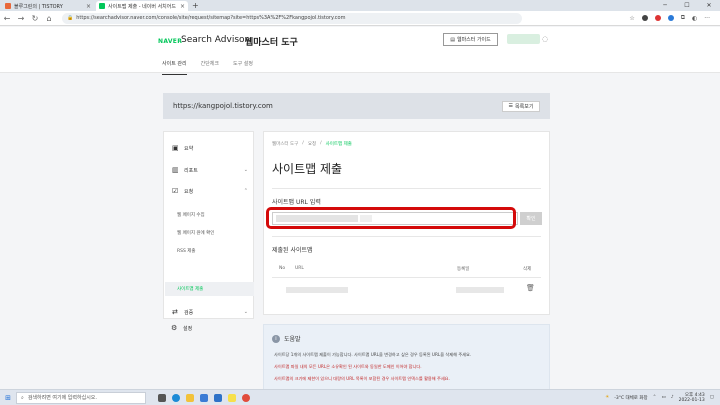 The width and height of the screenshot is (720, 405). I want to click on tray-arrow-icon: ⌃, so click(655, 397).